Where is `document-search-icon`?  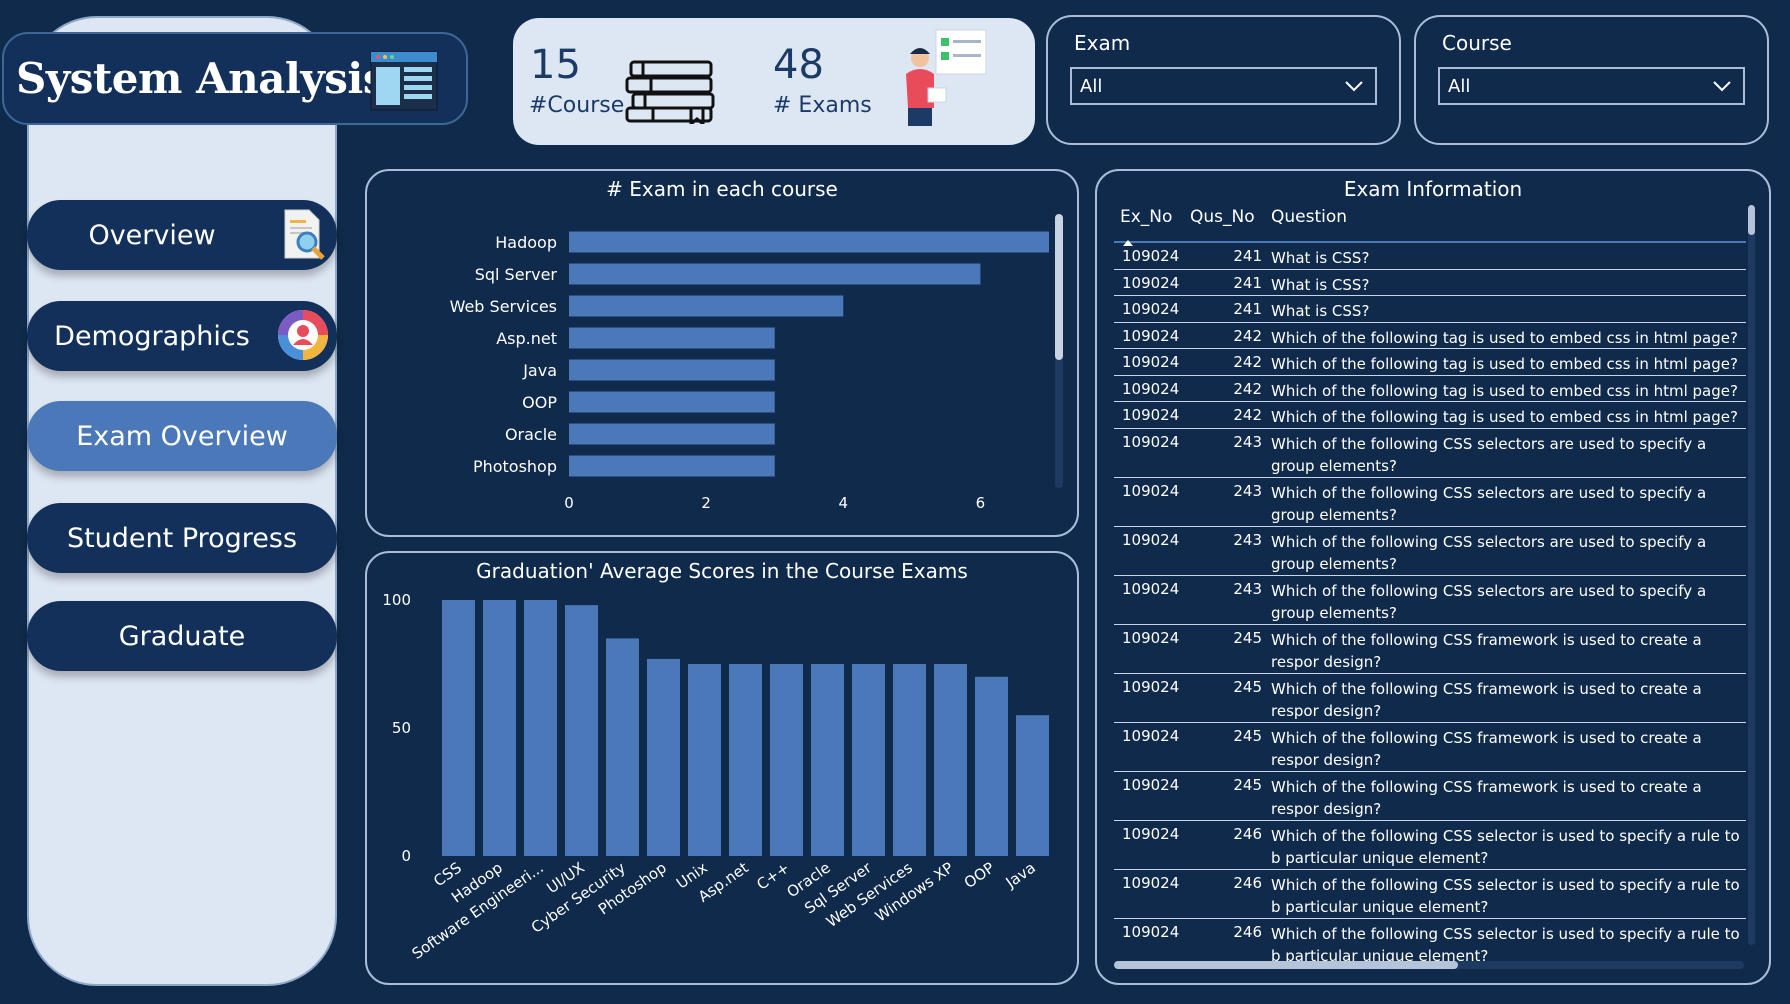
document-search-icon is located at coordinates (303, 237).